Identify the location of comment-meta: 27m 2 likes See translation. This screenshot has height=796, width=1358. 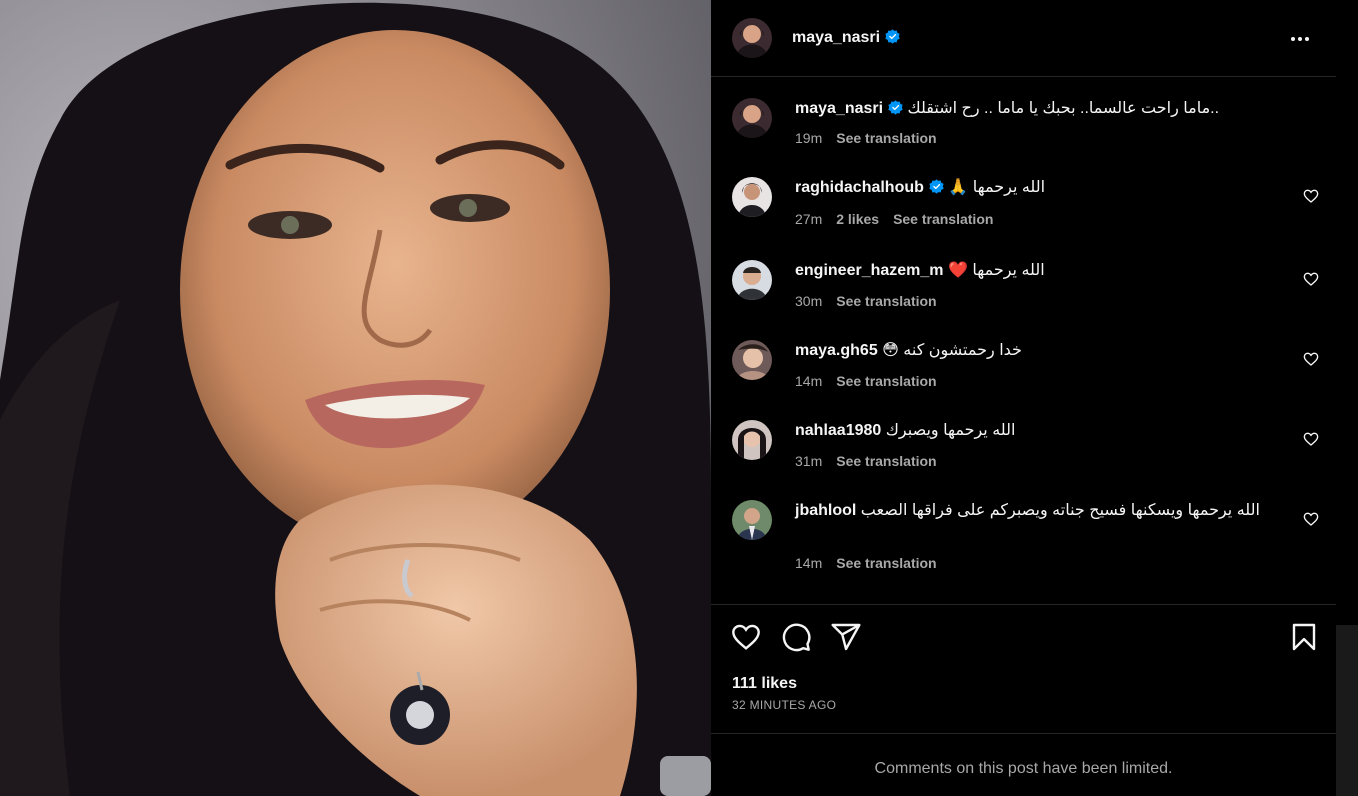
(901, 219).